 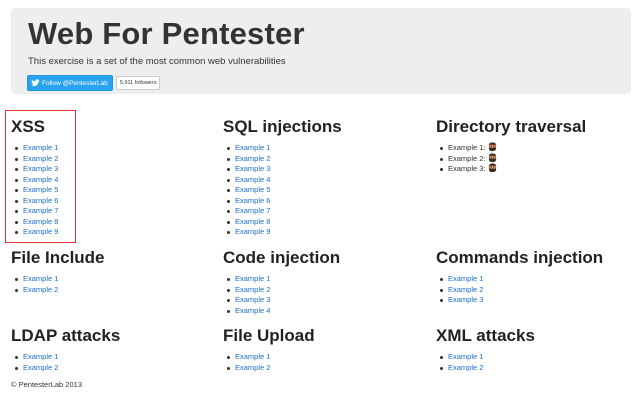 I want to click on section-title: File Include, so click(x=58, y=257).